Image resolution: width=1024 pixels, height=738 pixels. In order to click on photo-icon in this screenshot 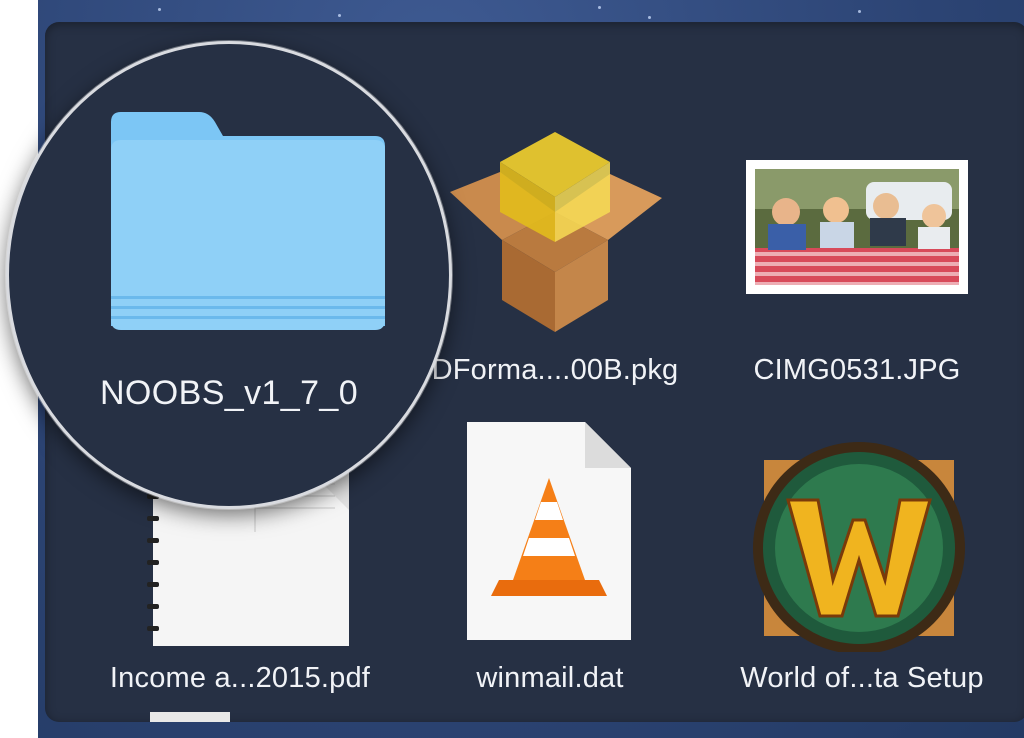, I will do `click(857, 227)`.